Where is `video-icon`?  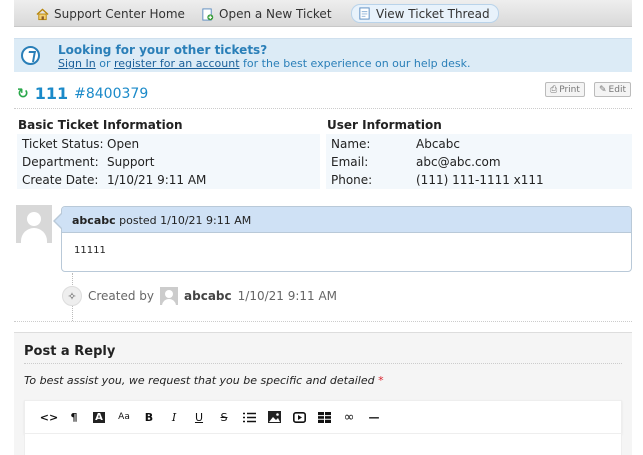
video-icon is located at coordinates (299, 417).